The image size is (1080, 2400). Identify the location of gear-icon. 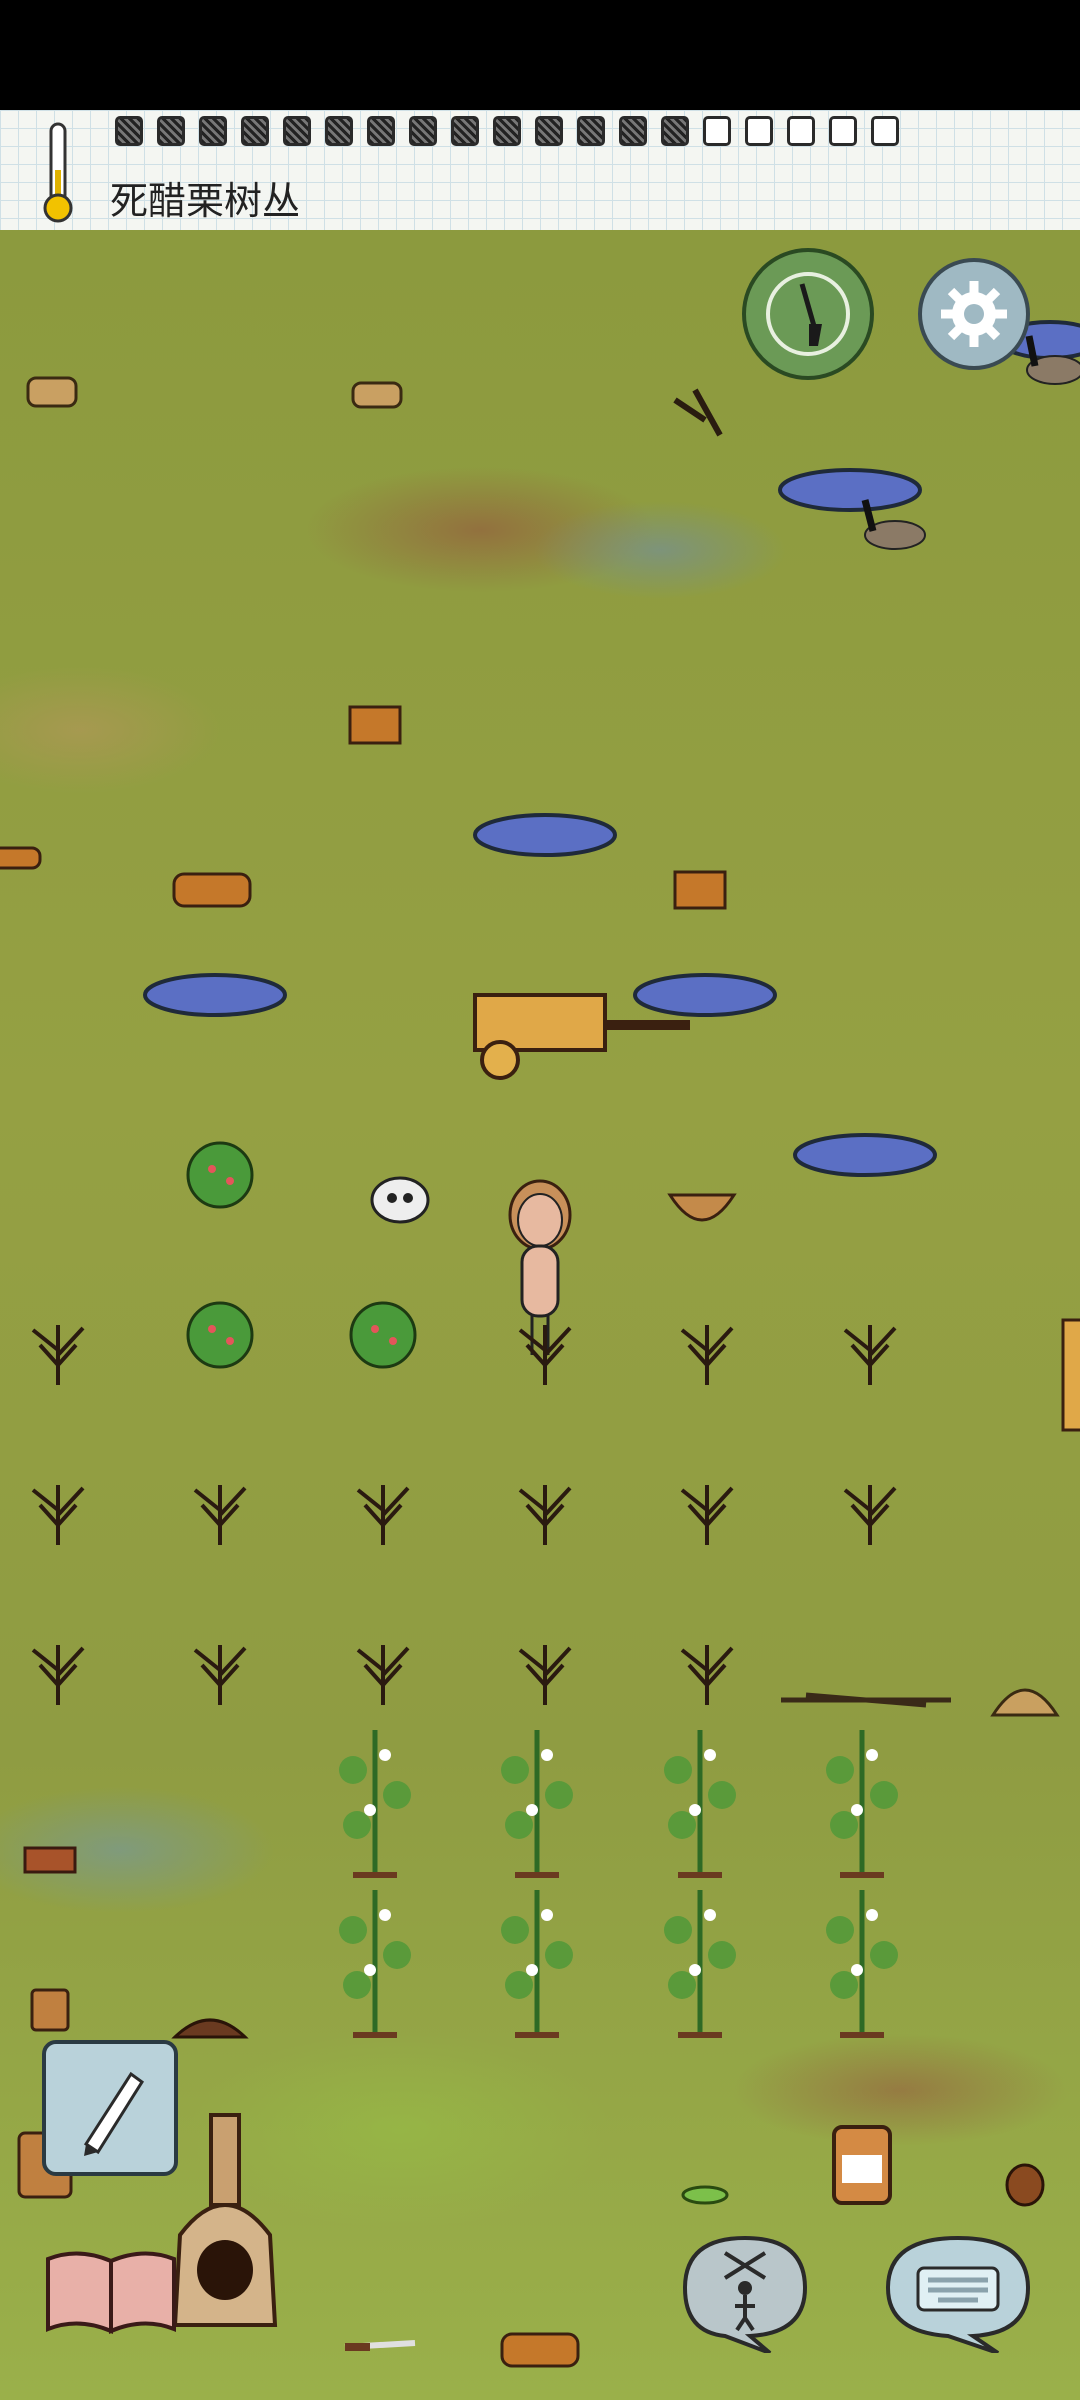
(974, 314).